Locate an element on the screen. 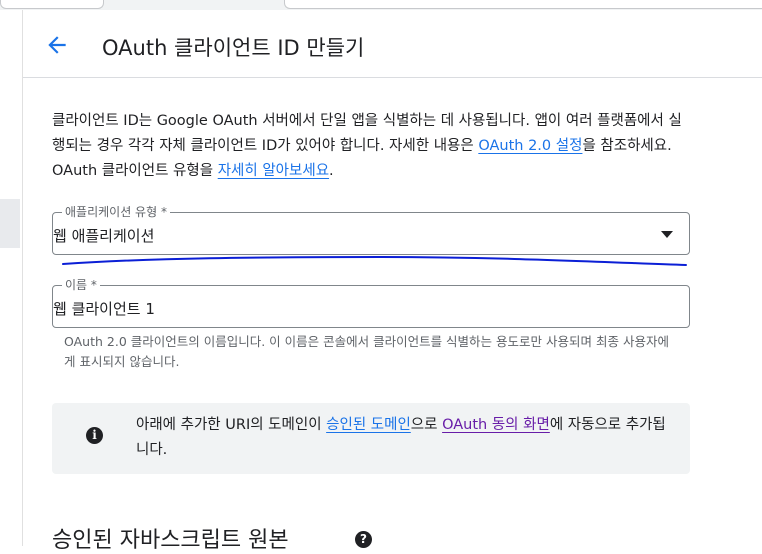  learn-more-link: 자세히 알아보세요 is located at coordinates (273, 171).